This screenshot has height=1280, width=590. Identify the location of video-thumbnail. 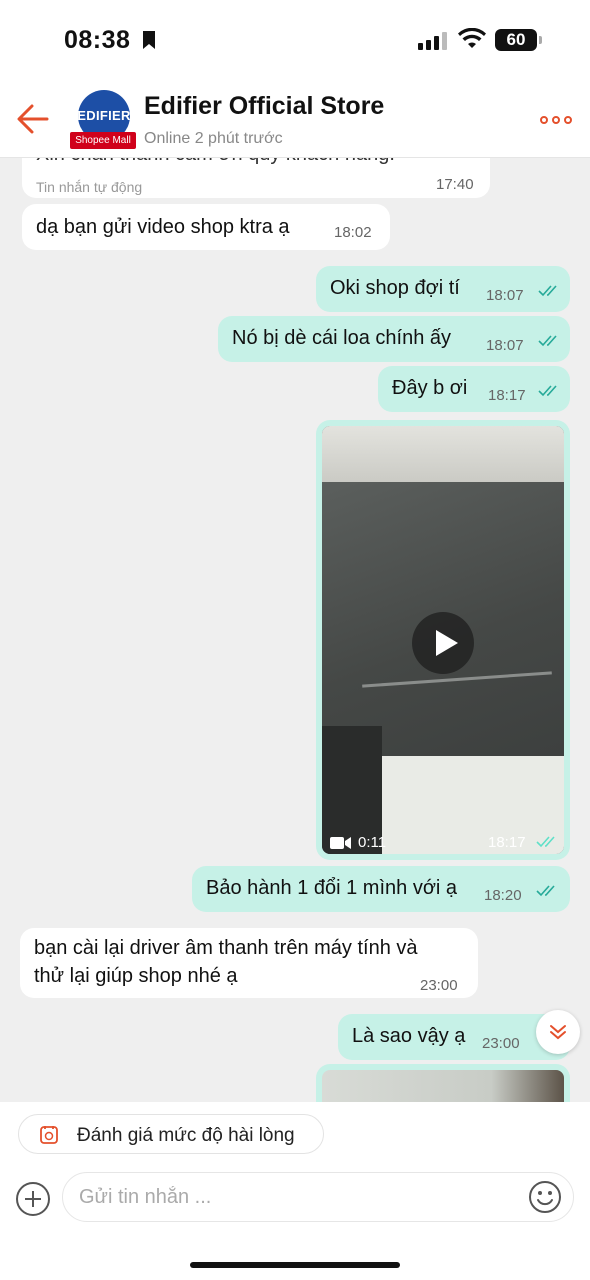
(443, 1086).